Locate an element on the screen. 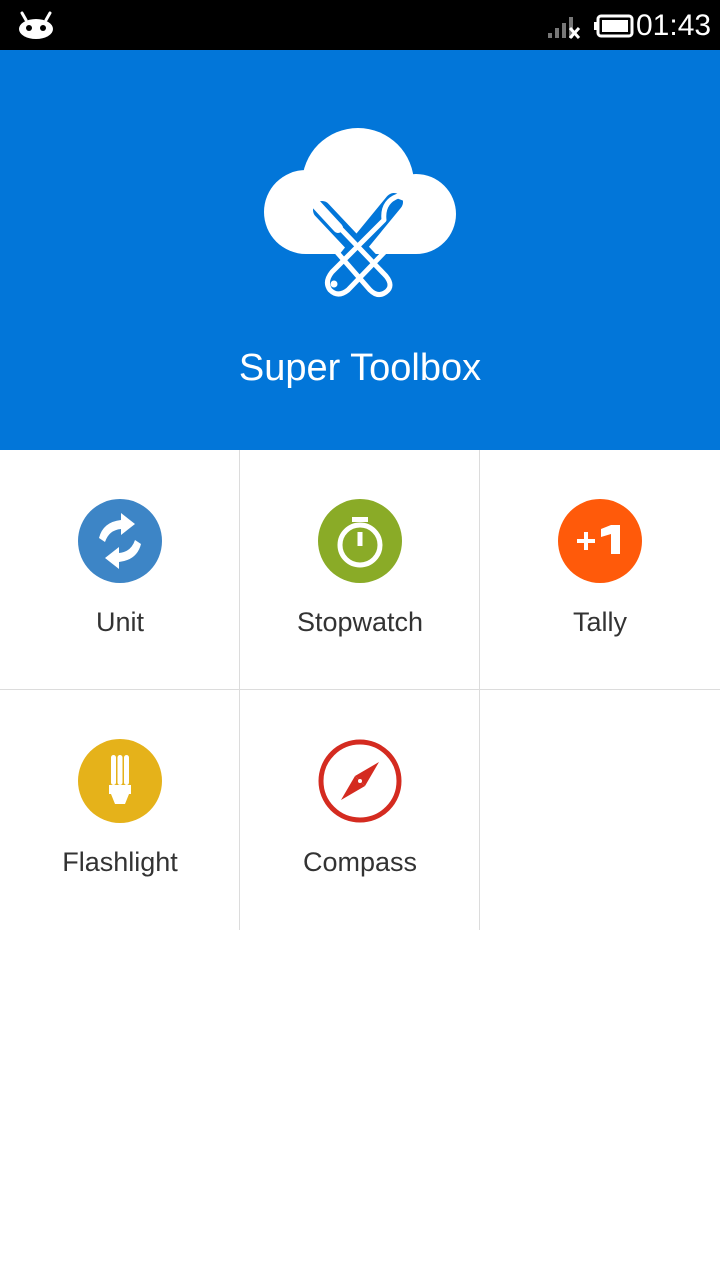 This screenshot has height=1280, width=720. tool-label: Flashlight is located at coordinates (120, 862).